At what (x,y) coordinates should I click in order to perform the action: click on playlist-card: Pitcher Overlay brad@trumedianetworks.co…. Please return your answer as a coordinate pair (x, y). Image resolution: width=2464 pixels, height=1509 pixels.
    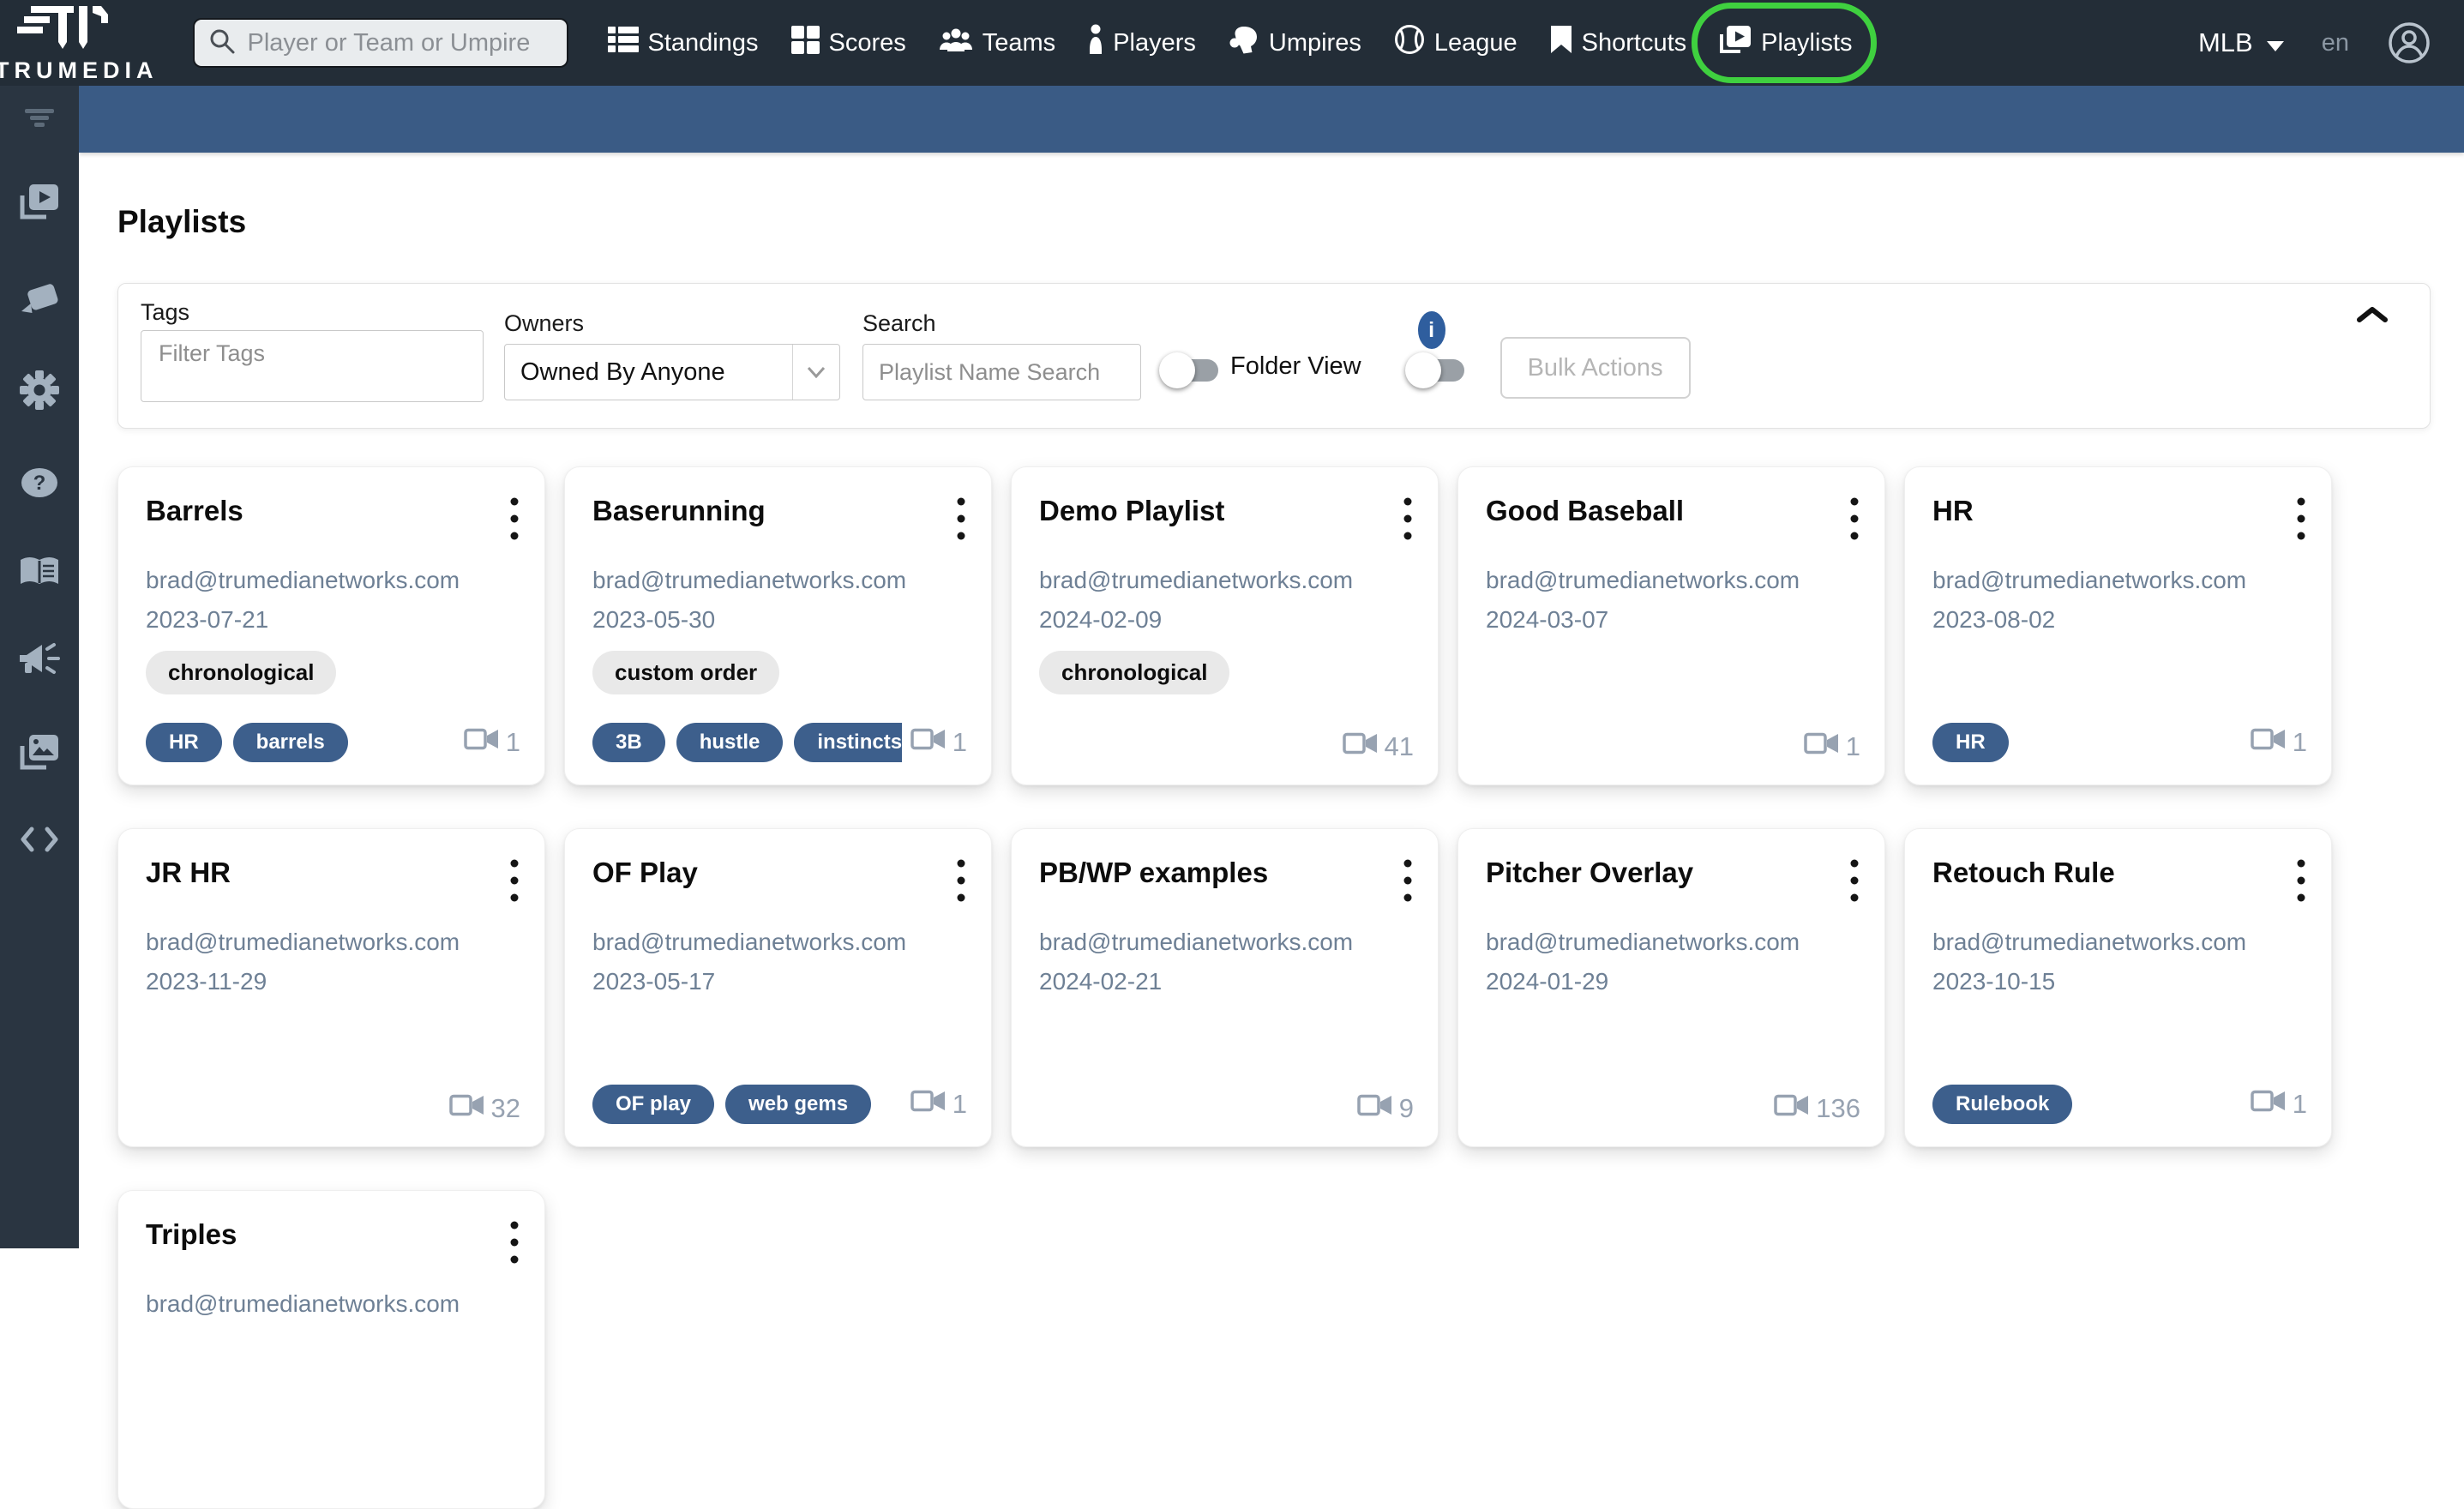
    Looking at the image, I should click on (1671, 988).